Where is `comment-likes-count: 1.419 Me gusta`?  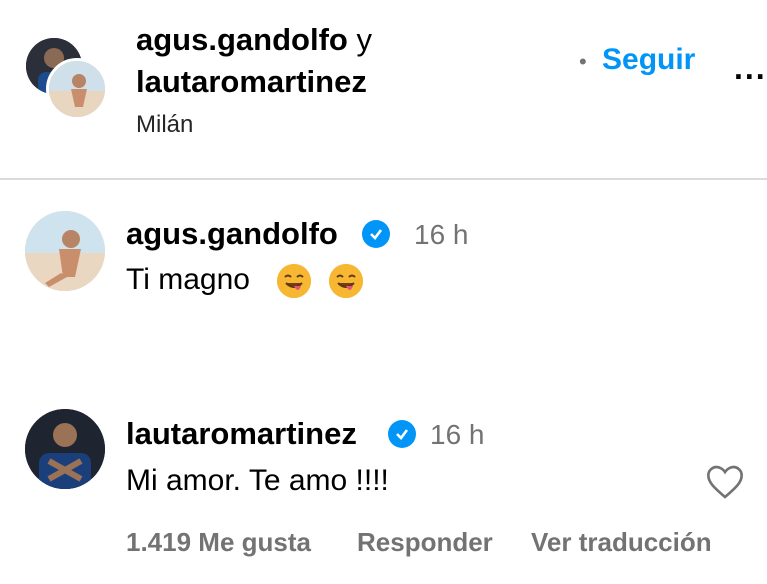
comment-likes-count: 1.419 Me gusta is located at coordinates (218, 542).